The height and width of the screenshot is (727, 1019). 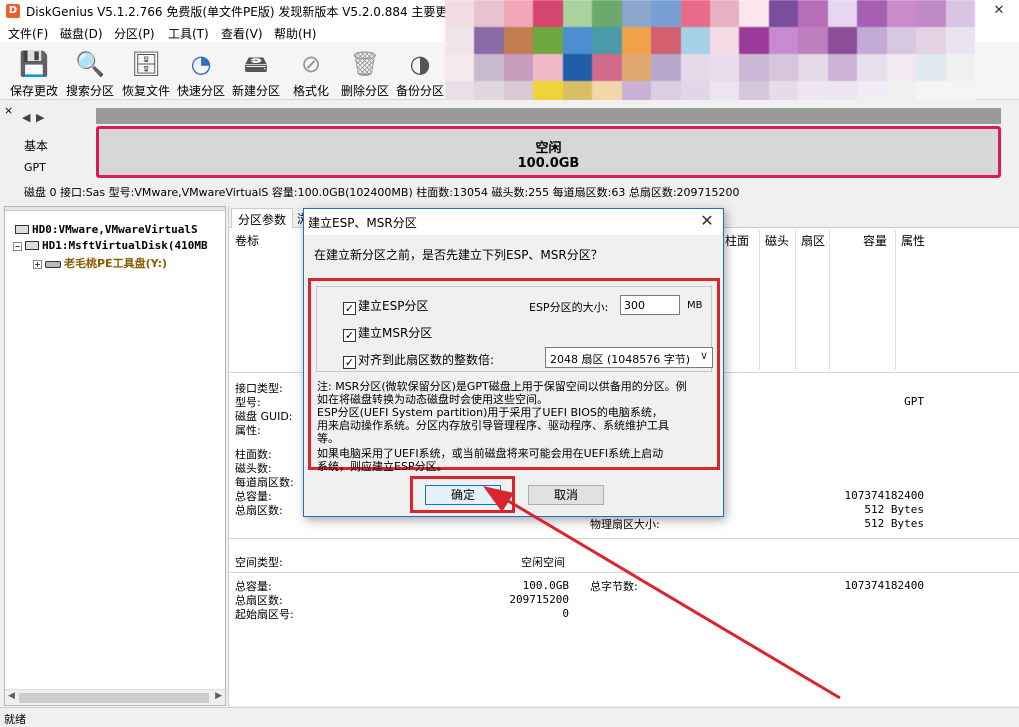 I want to click on esp-size-unit: MB, so click(x=695, y=305).